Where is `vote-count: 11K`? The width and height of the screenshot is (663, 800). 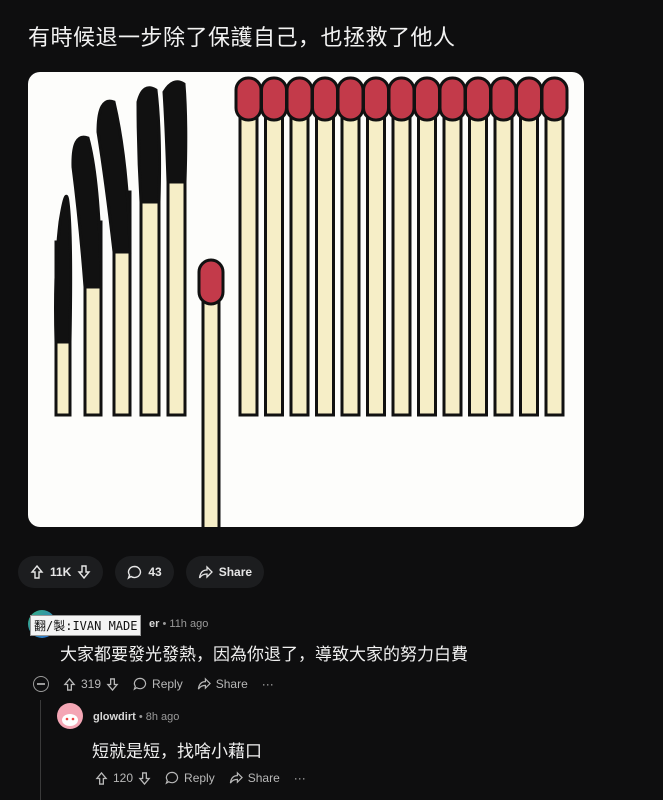 vote-count: 11K is located at coordinates (61, 572).